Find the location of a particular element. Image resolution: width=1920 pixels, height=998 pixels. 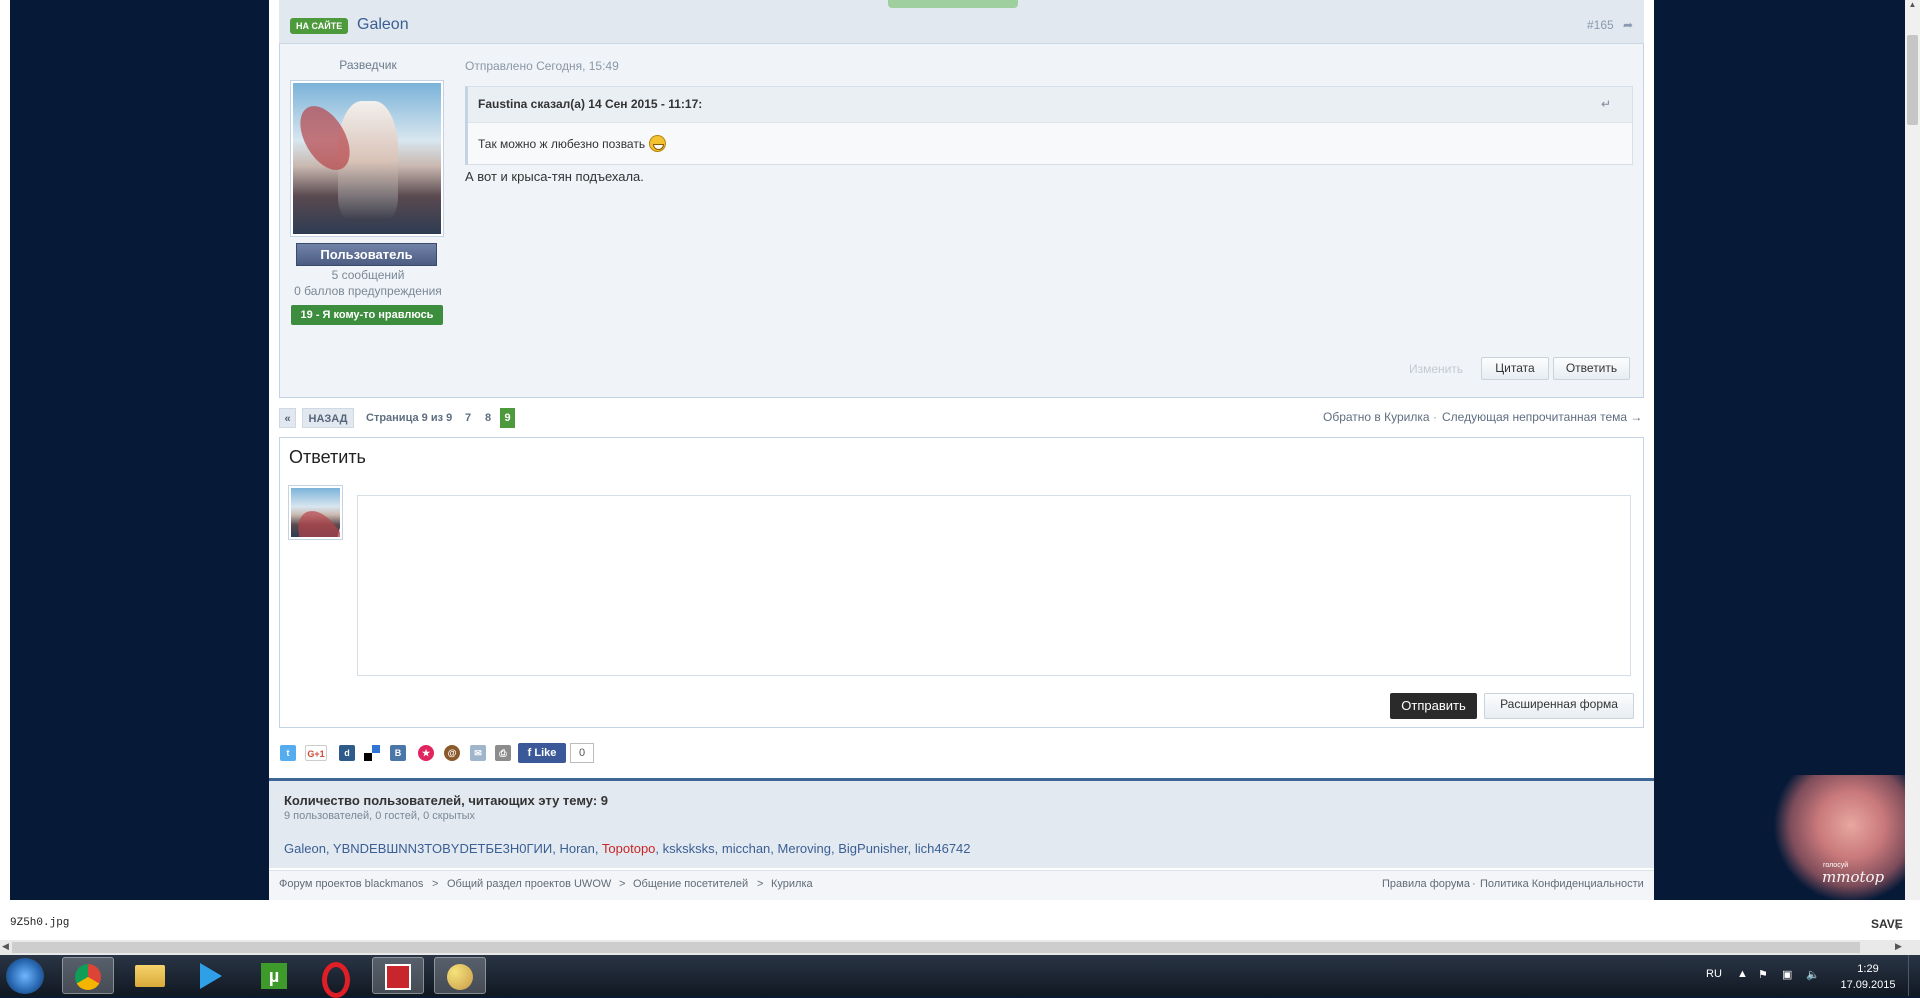

online-badge: НА САЙТЕ is located at coordinates (319, 26).